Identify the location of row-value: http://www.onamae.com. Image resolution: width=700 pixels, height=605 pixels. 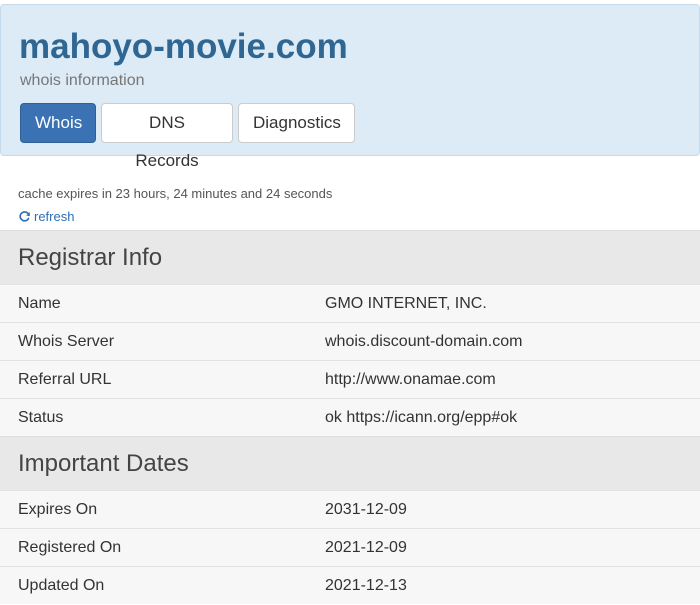
(410, 379).